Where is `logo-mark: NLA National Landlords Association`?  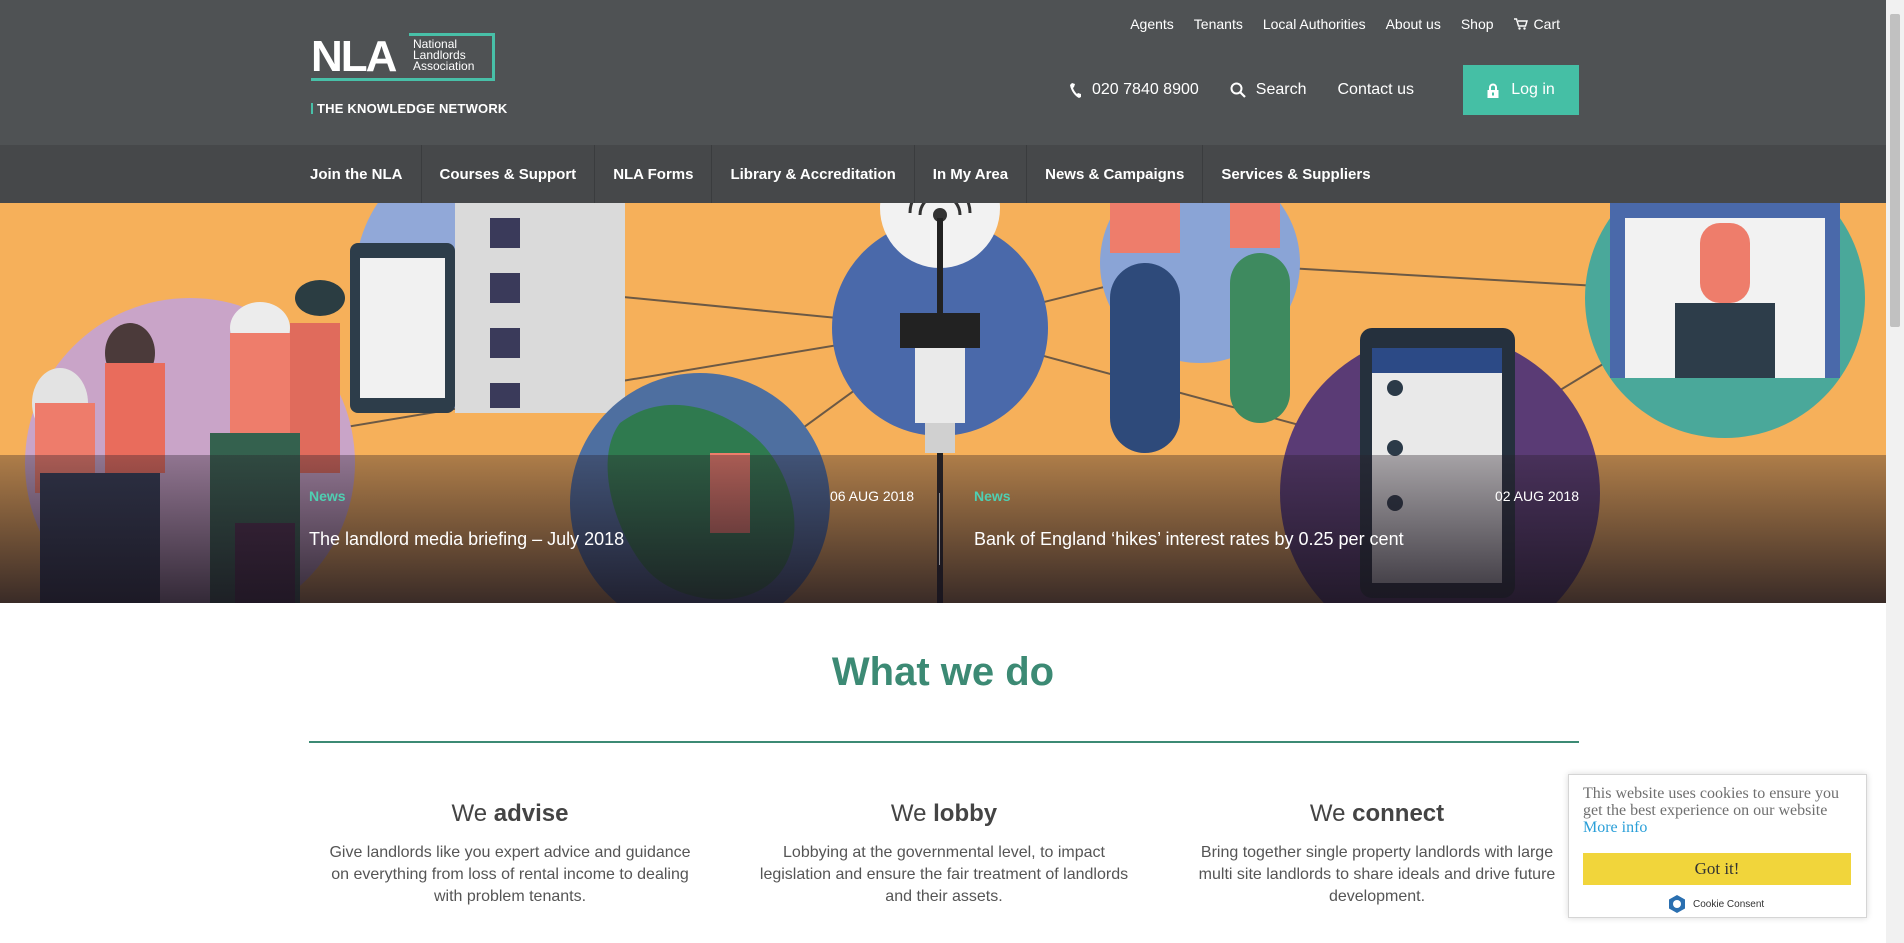
logo-mark: NLA National Landlords Association is located at coordinates (403, 57).